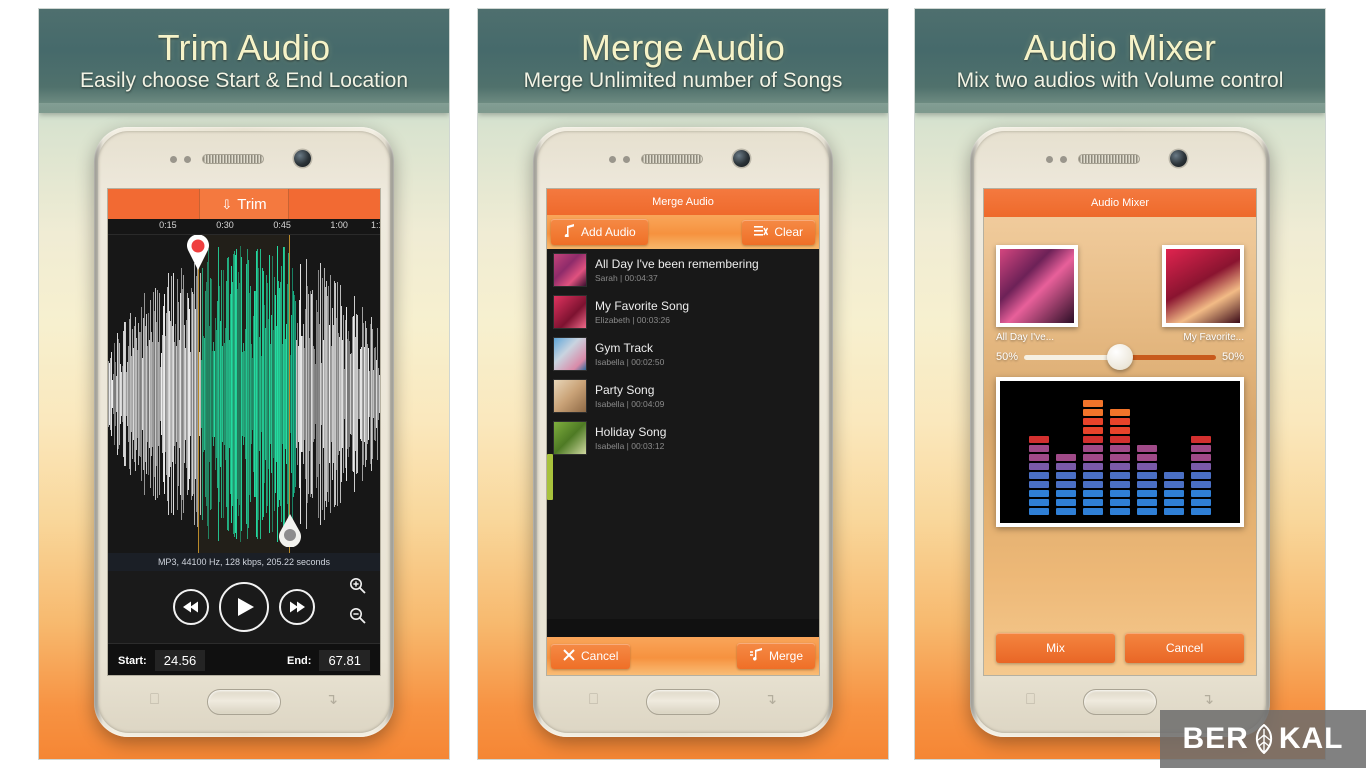 This screenshot has width=1366, height=768. What do you see at coordinates (756, 656) in the screenshot?
I see `merge-notes-icon` at bounding box center [756, 656].